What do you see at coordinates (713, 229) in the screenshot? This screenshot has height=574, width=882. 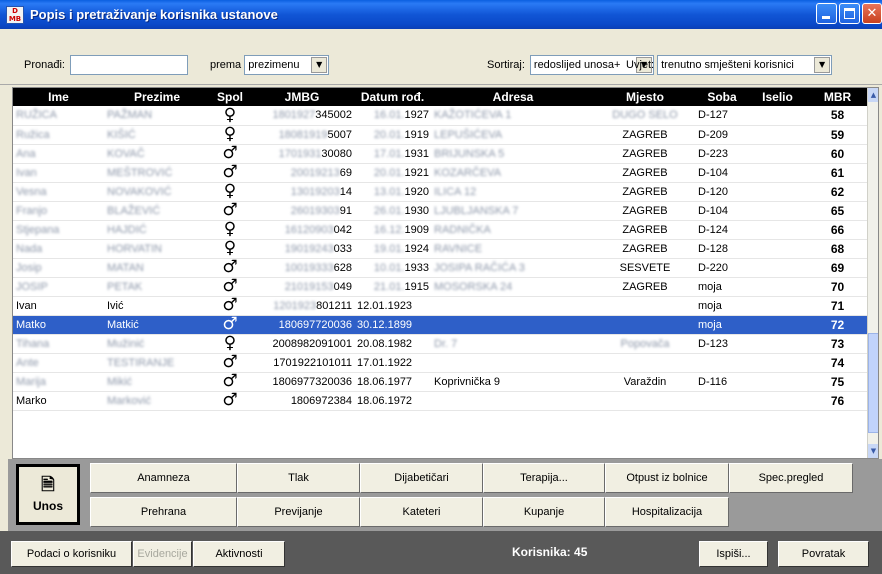 I see `cell-soba: D-124` at bounding box center [713, 229].